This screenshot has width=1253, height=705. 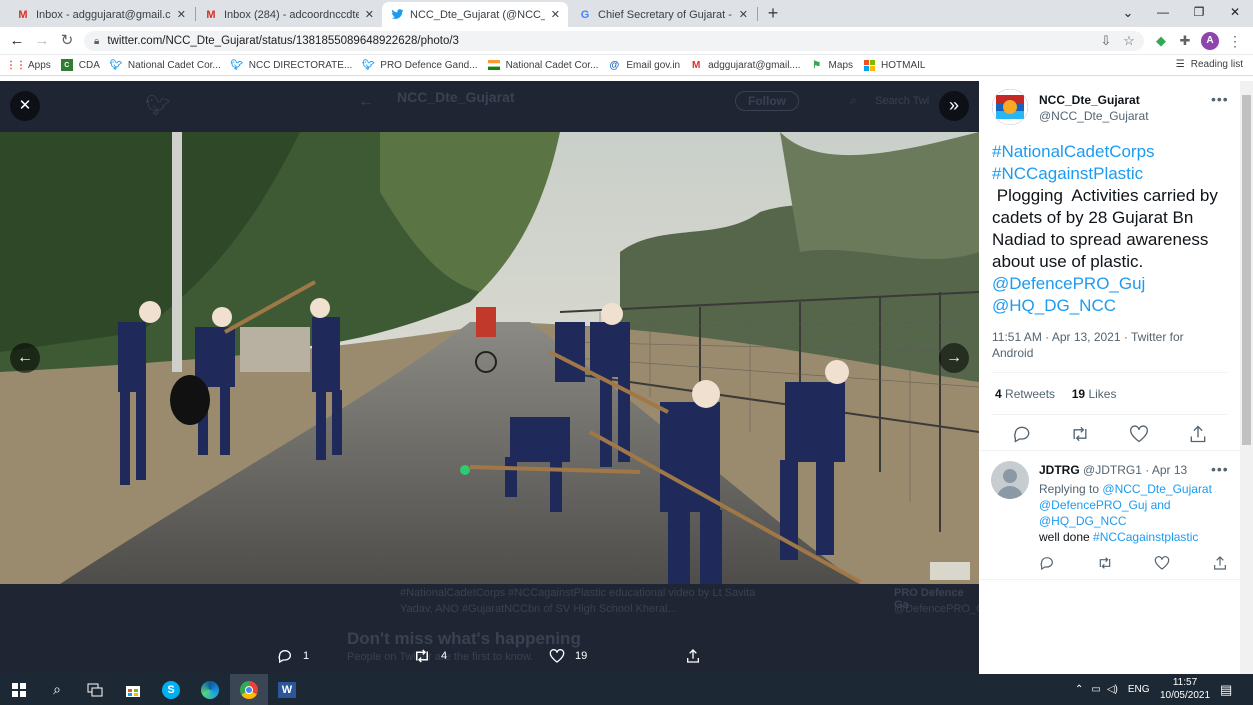 What do you see at coordinates (1089, 100) in the screenshot?
I see `tweet-author-name: NCC_Dte_Gujarat` at bounding box center [1089, 100].